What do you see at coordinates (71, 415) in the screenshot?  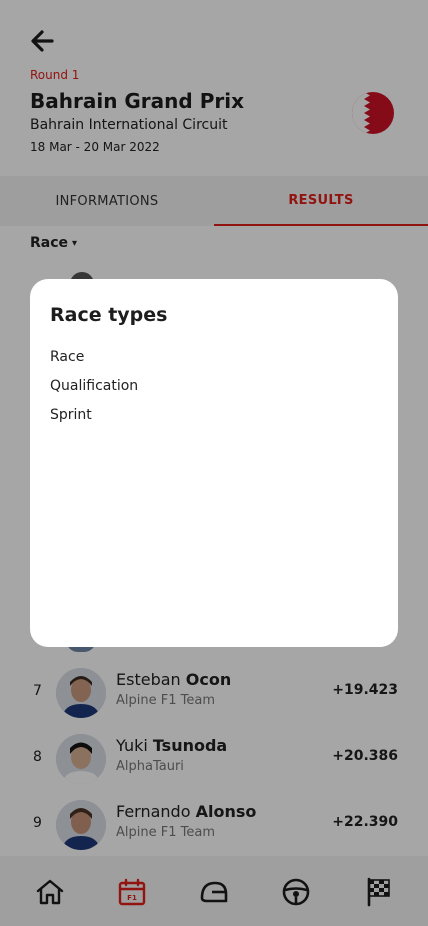 I see `option-sprint: Sprint` at bounding box center [71, 415].